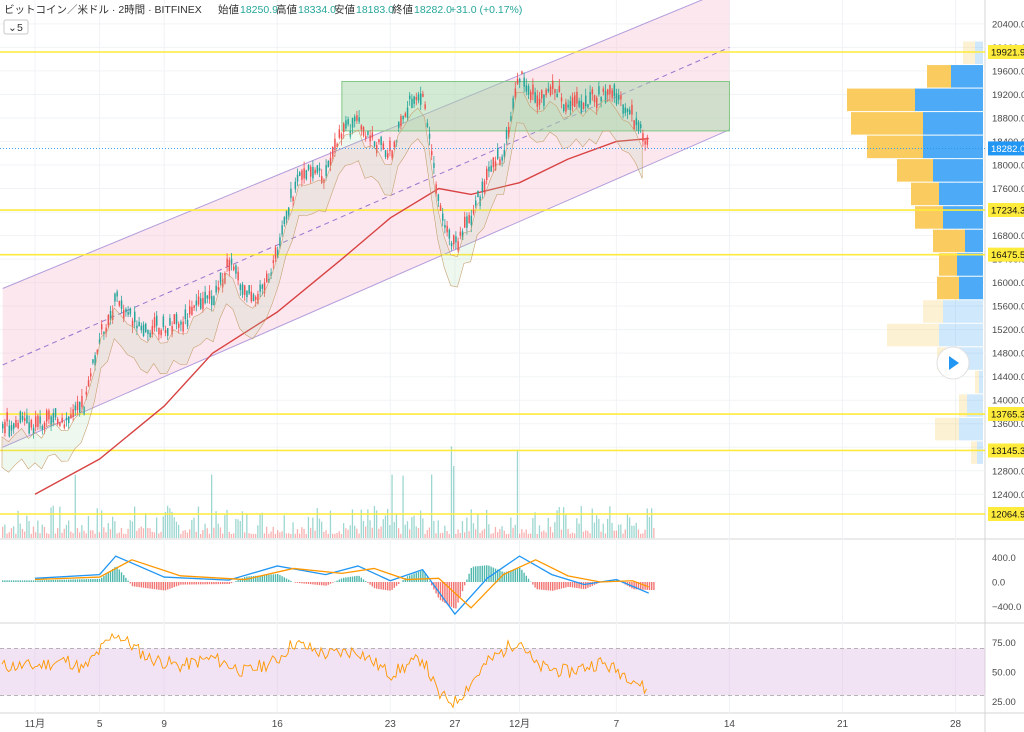 This screenshot has height=732, width=1024. Describe the element at coordinates (433, 10) in the screenshot. I see `close-value: 18282.0` at that location.